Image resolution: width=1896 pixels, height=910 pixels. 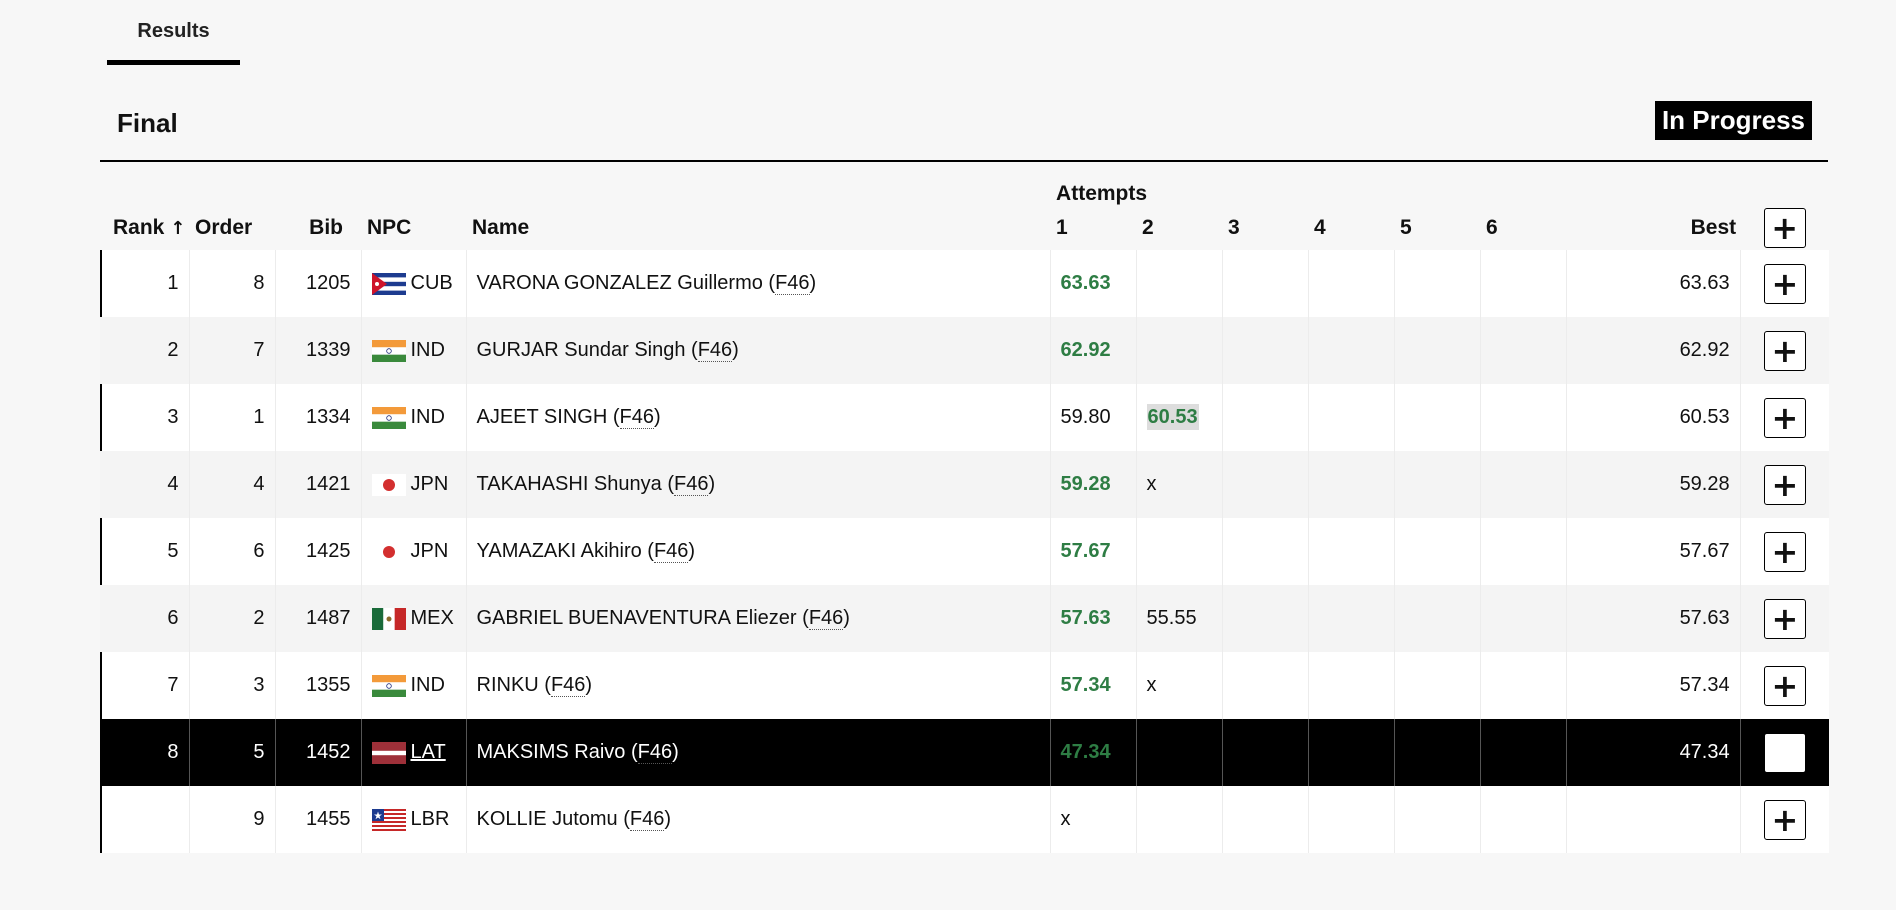 I want to click on expand-all-button: +, so click(x=1784, y=228).